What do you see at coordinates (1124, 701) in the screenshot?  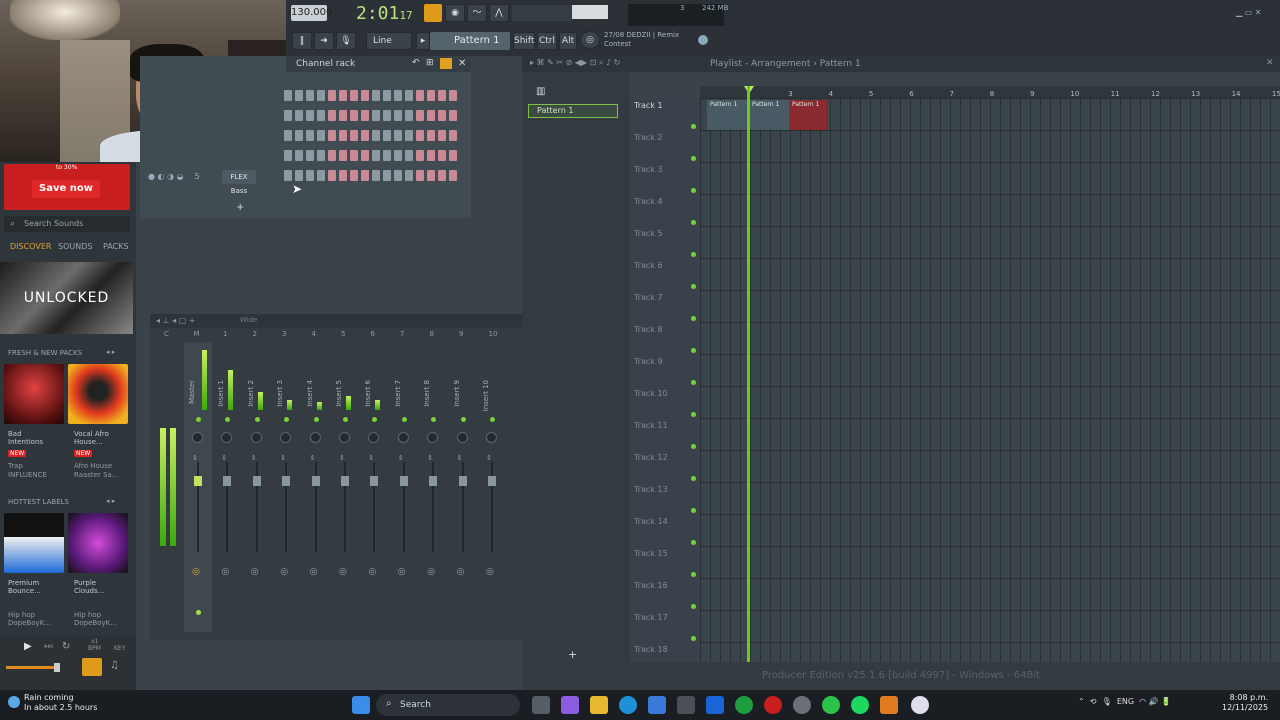 I see `system-tray: ⌃ ⟲ 🎙 ENG ◠ 🔊 🔋` at bounding box center [1124, 701].